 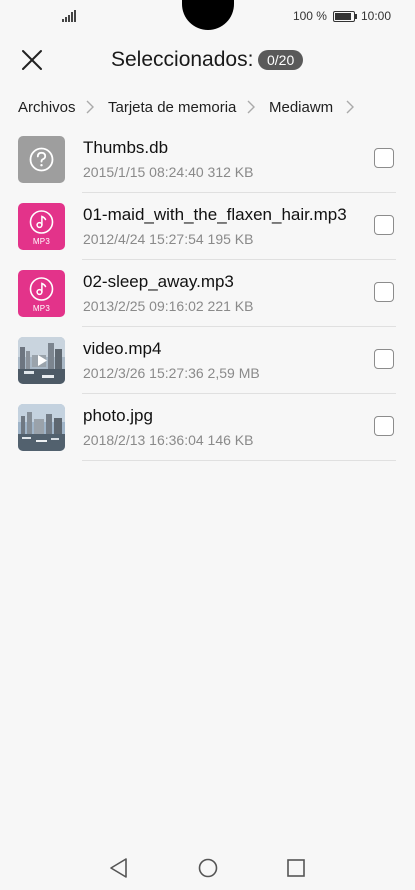 What do you see at coordinates (375, 16) in the screenshot?
I see `clock: 10:00` at bounding box center [375, 16].